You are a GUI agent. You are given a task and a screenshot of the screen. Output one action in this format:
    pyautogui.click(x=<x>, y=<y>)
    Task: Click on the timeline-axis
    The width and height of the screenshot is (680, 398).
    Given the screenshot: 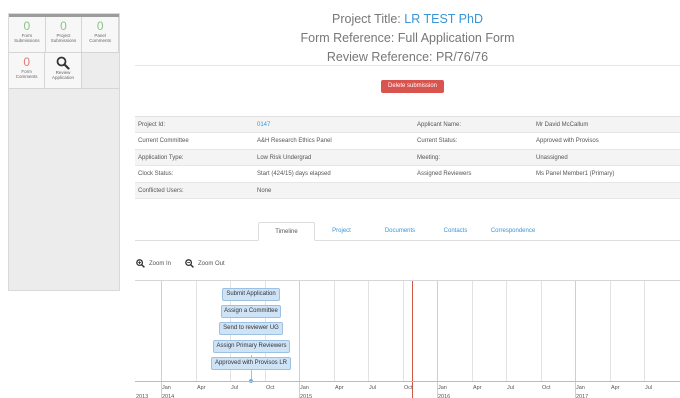 What is the action you would take?
    pyautogui.click(x=407, y=381)
    